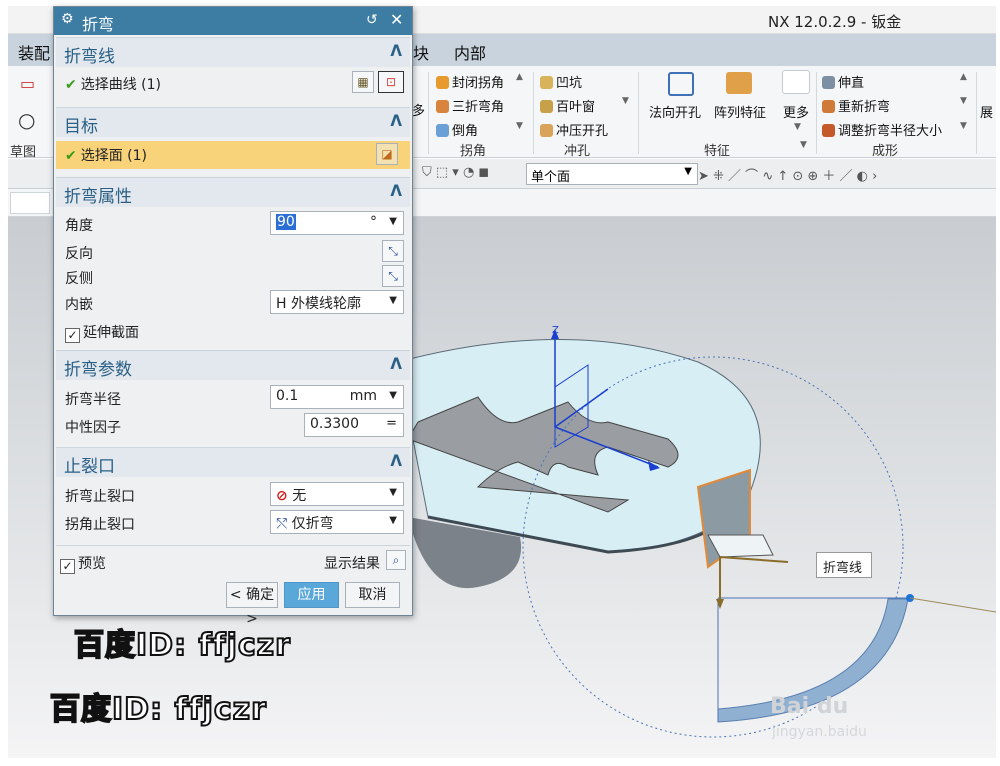  What do you see at coordinates (428, 113) in the screenshot?
I see `ribbon-separator` at bounding box center [428, 113].